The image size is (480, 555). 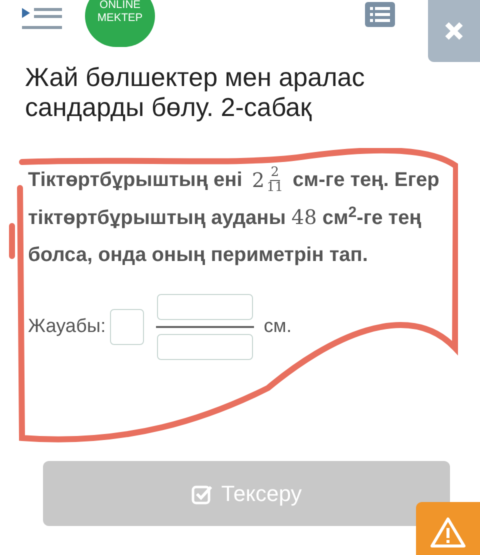 I want to click on logo-badge: ONLINE MEKTEP, so click(x=120, y=23).